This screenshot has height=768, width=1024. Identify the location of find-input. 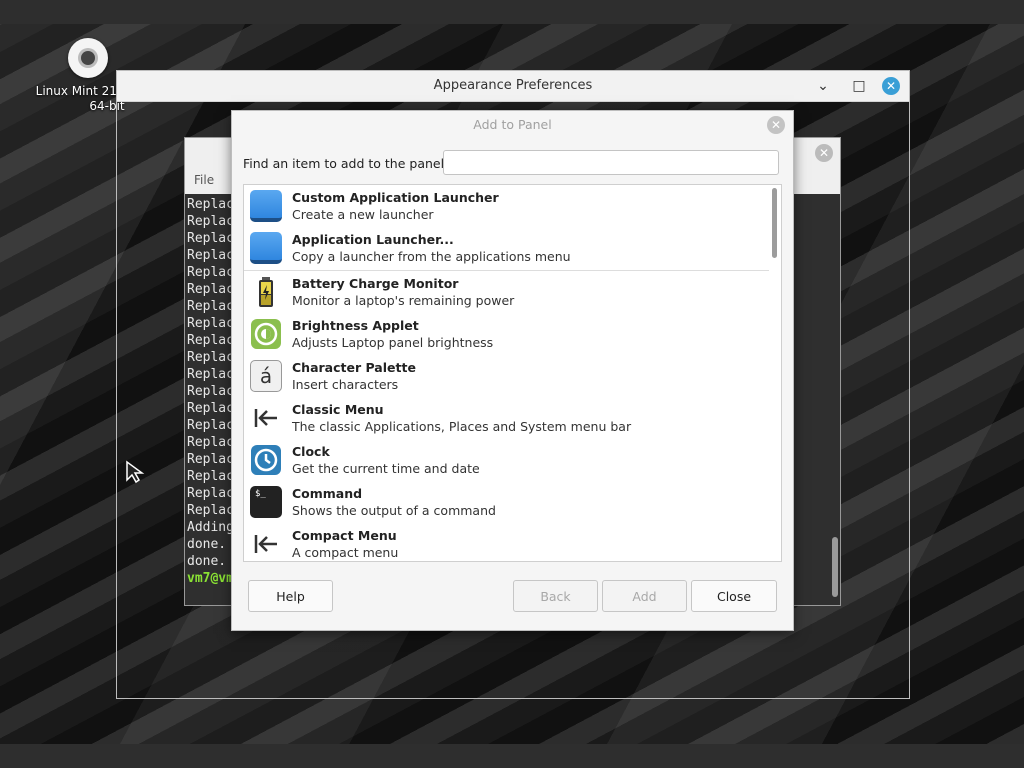
(611, 162).